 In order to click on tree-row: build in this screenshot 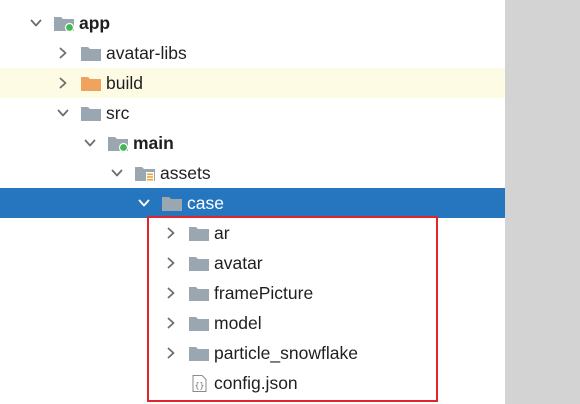, I will do `click(252, 83)`.